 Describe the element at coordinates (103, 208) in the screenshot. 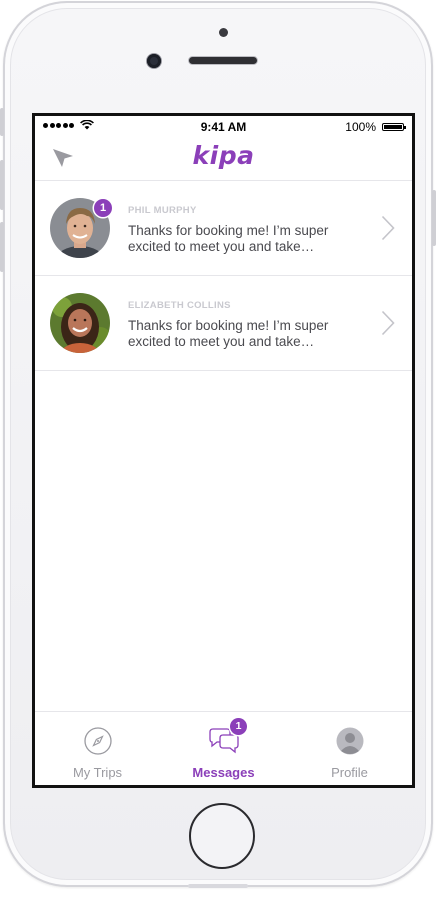

I see `unread-badge: 1` at that location.